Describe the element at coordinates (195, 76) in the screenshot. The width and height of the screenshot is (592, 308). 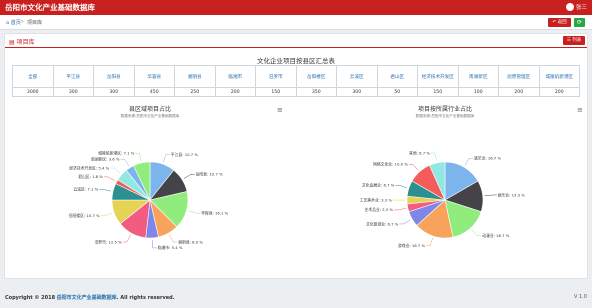
I see `stats-header-cell: 湘阴县` at that location.